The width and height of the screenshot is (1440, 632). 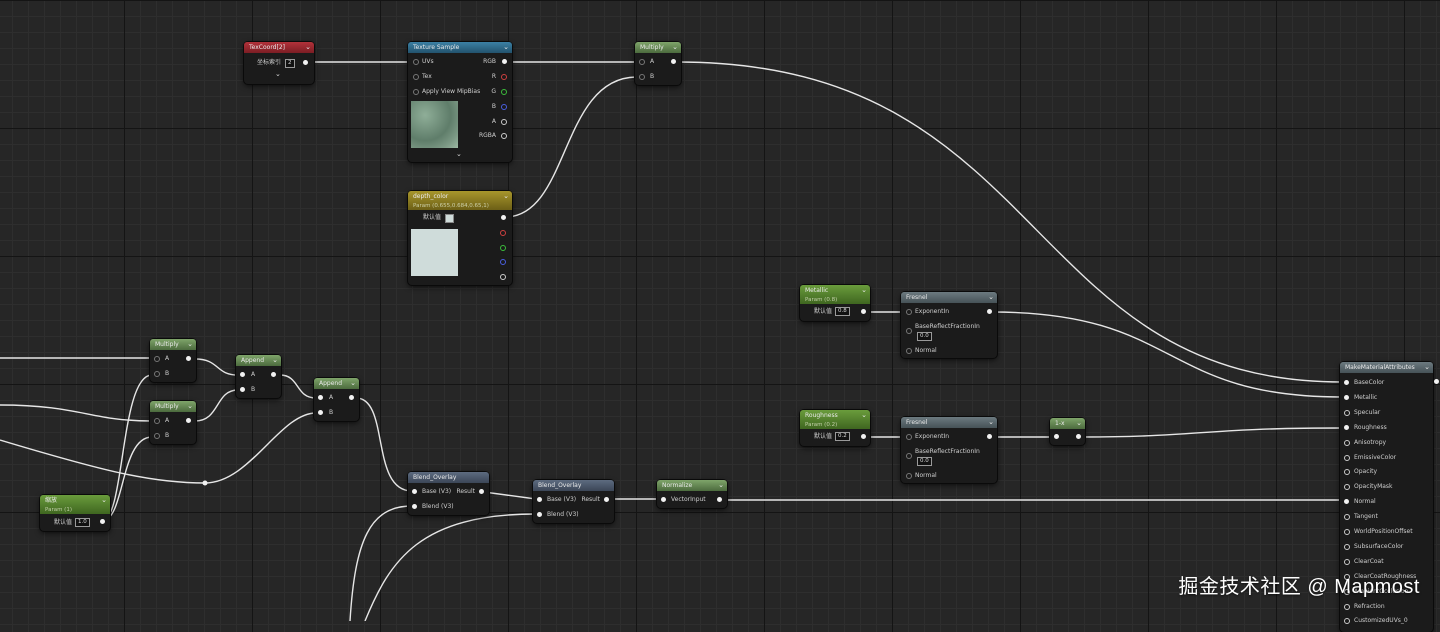 I want to click on basereflect-value-input: 0.0, so click(x=924, y=461).